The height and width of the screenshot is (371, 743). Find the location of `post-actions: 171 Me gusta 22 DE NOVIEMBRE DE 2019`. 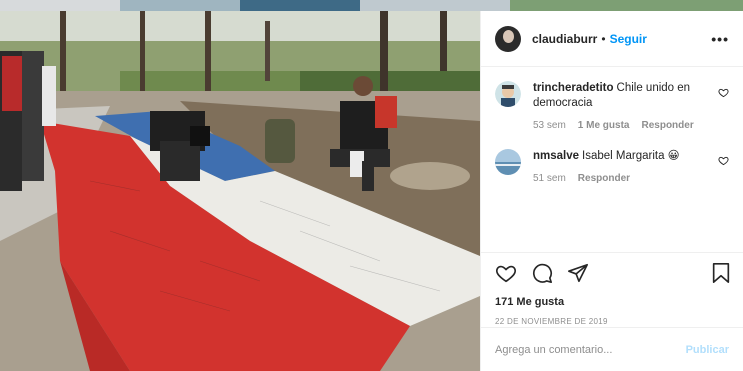

post-actions: 171 Me gusta 22 DE NOVIEMBRE DE 2019 is located at coordinates (612, 289).